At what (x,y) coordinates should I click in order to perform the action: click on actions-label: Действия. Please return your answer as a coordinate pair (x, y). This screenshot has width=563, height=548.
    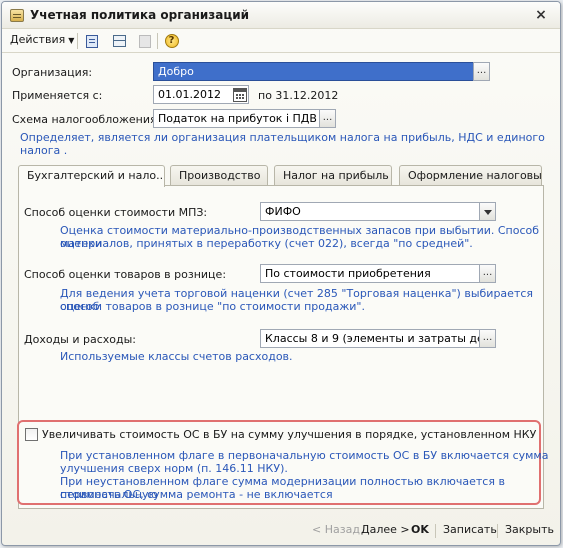
    Looking at the image, I should click on (38, 39).